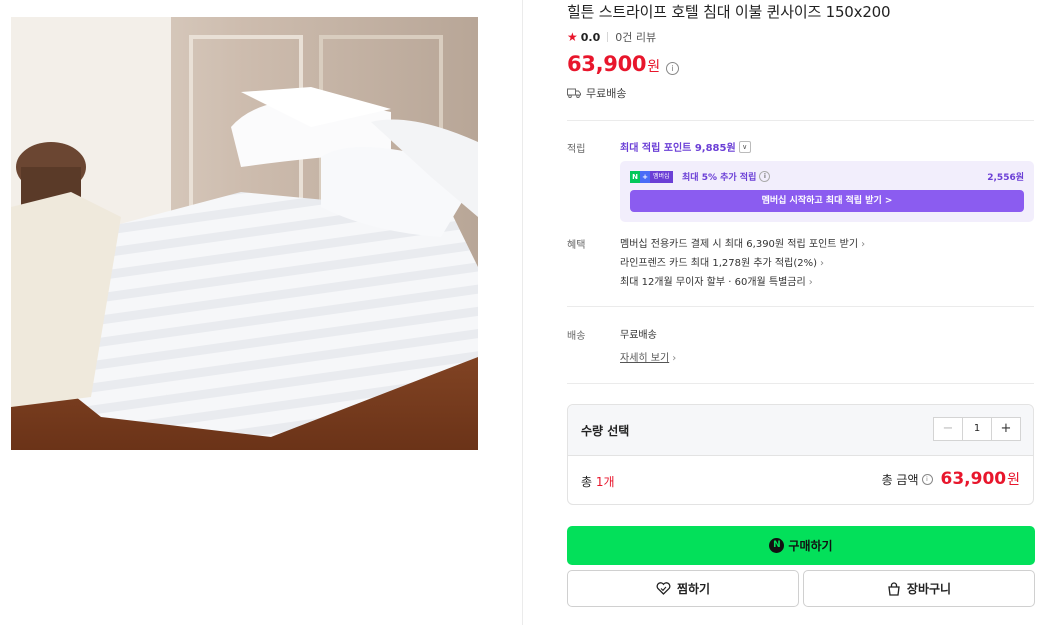  What do you see at coordinates (605, 482) in the screenshot?
I see `total-count-value: 1개` at bounding box center [605, 482].